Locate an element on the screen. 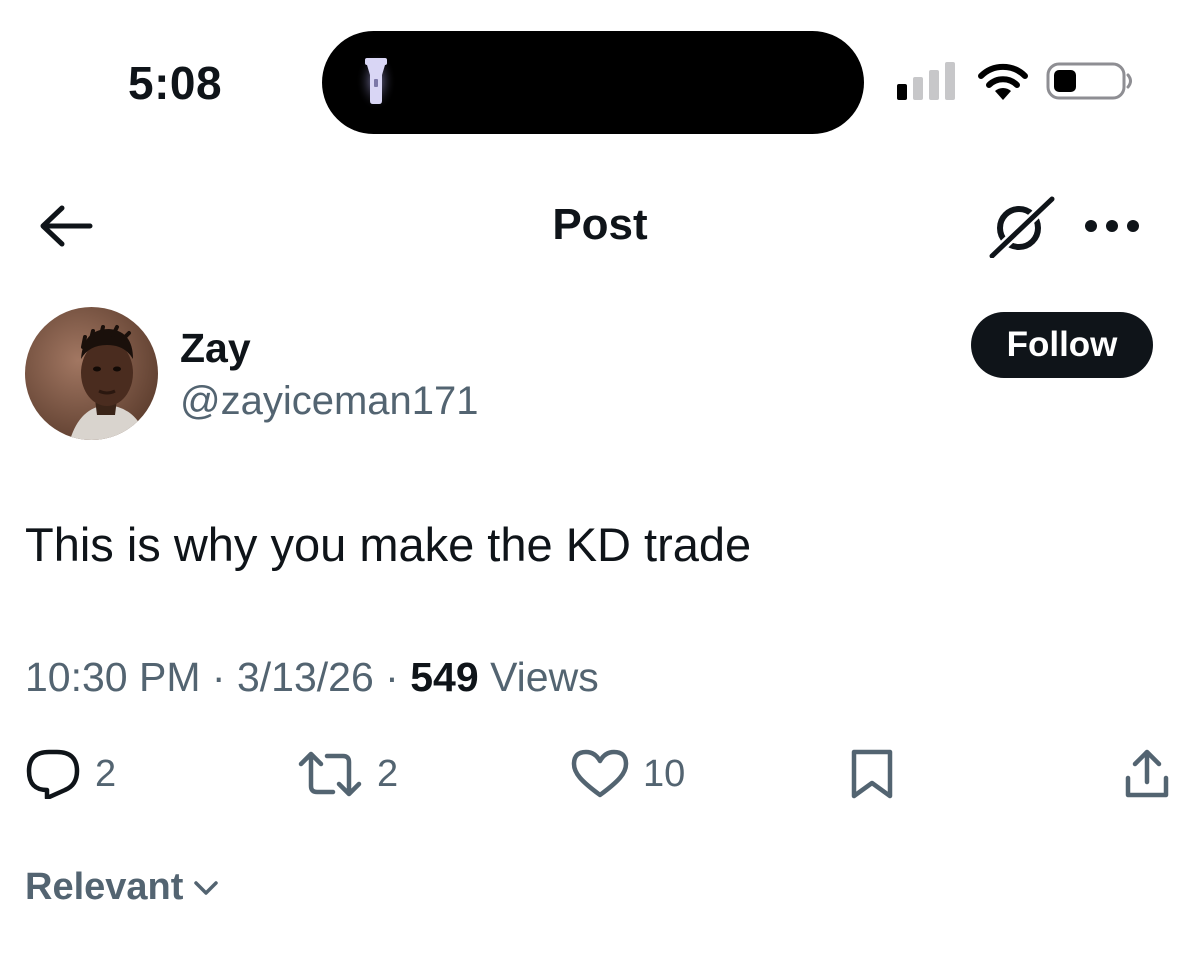  like-count: 10 is located at coordinates (664, 773).